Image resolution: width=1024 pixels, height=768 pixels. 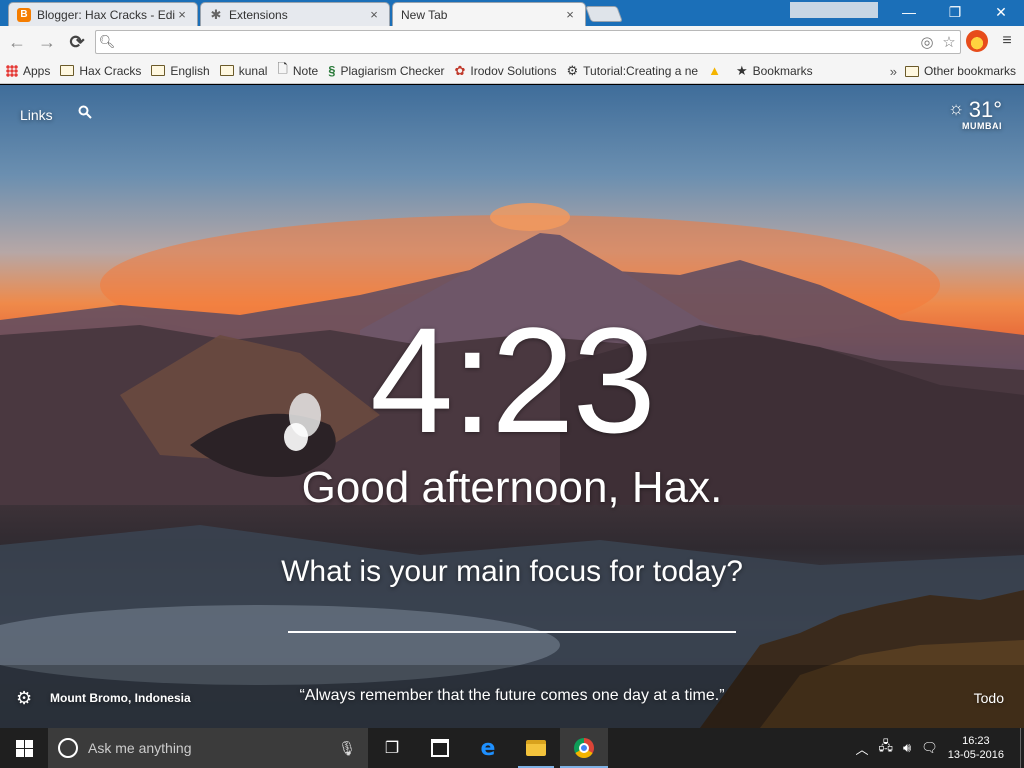 I want to click on weather-city: MUMBAI, so click(x=982, y=126).